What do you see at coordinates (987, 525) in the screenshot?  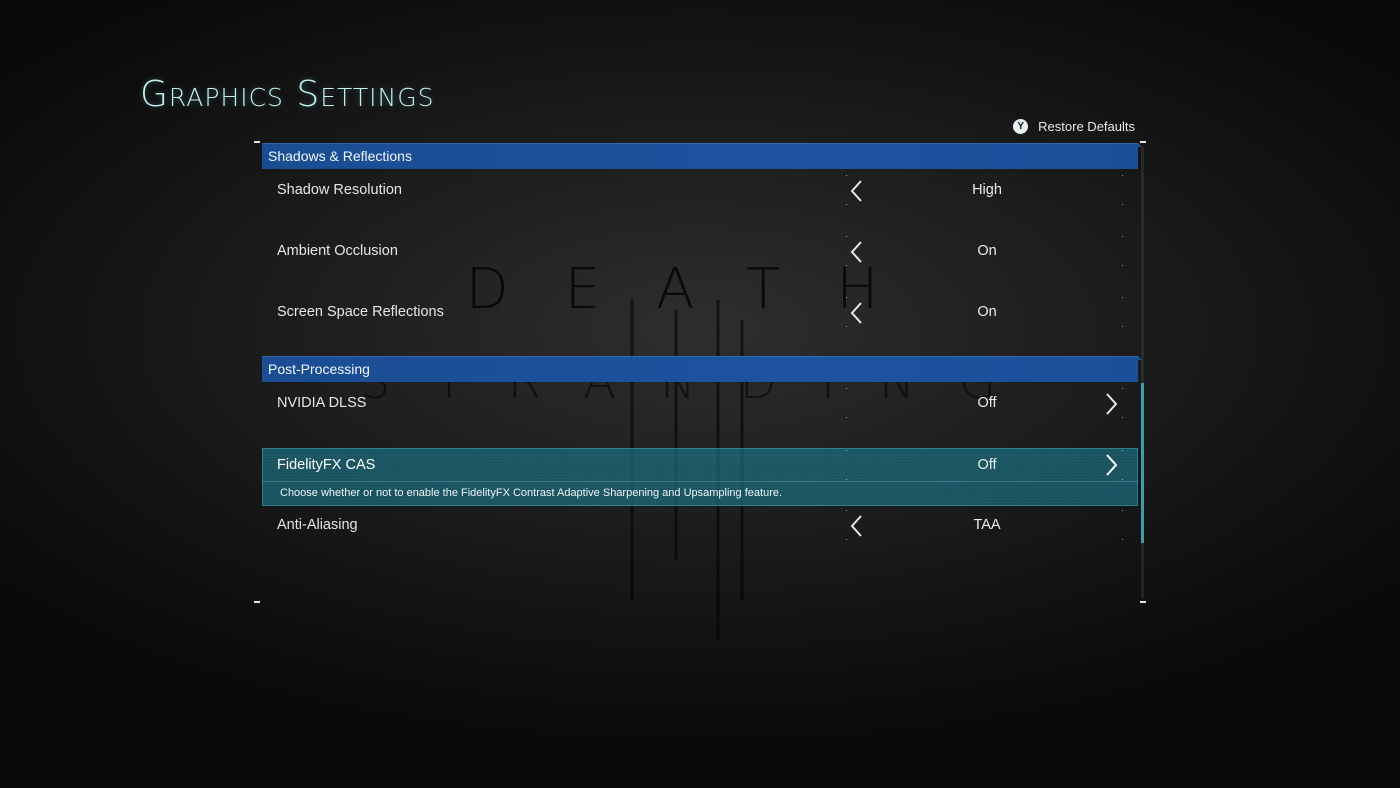 I see `setting-value: TAA` at bounding box center [987, 525].